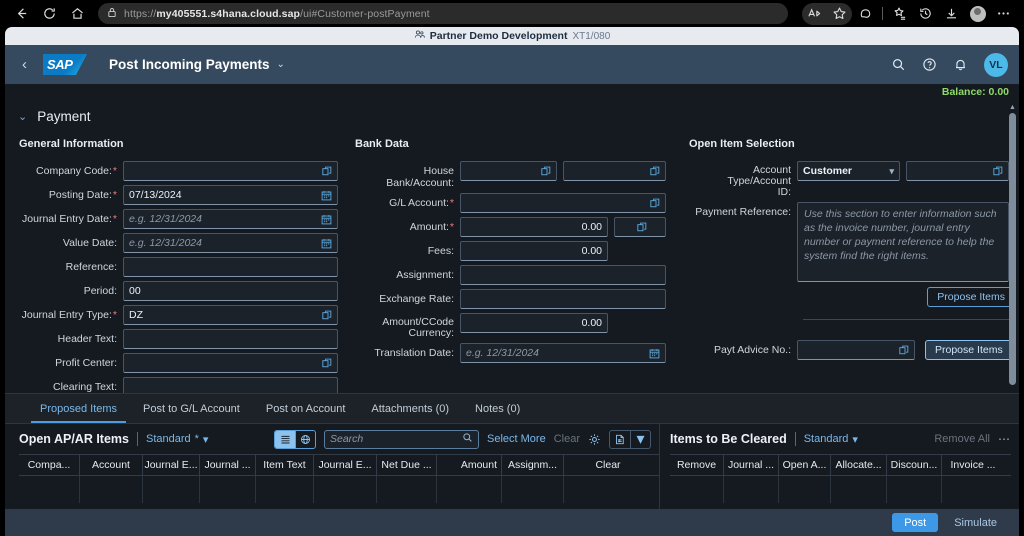 Image resolution: width=1024 pixels, height=536 pixels. I want to click on value-date-input: e.g. 12/31/2024, so click(230, 243).